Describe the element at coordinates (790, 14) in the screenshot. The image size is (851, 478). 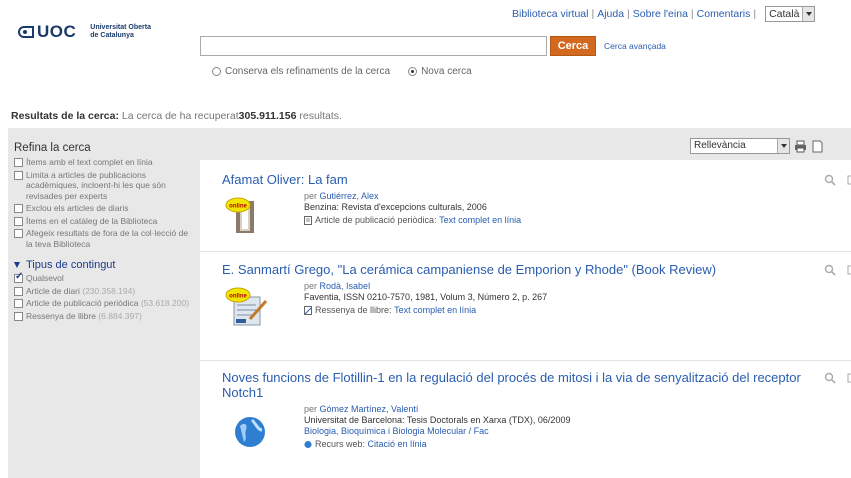
I see `language-select: Català` at that location.